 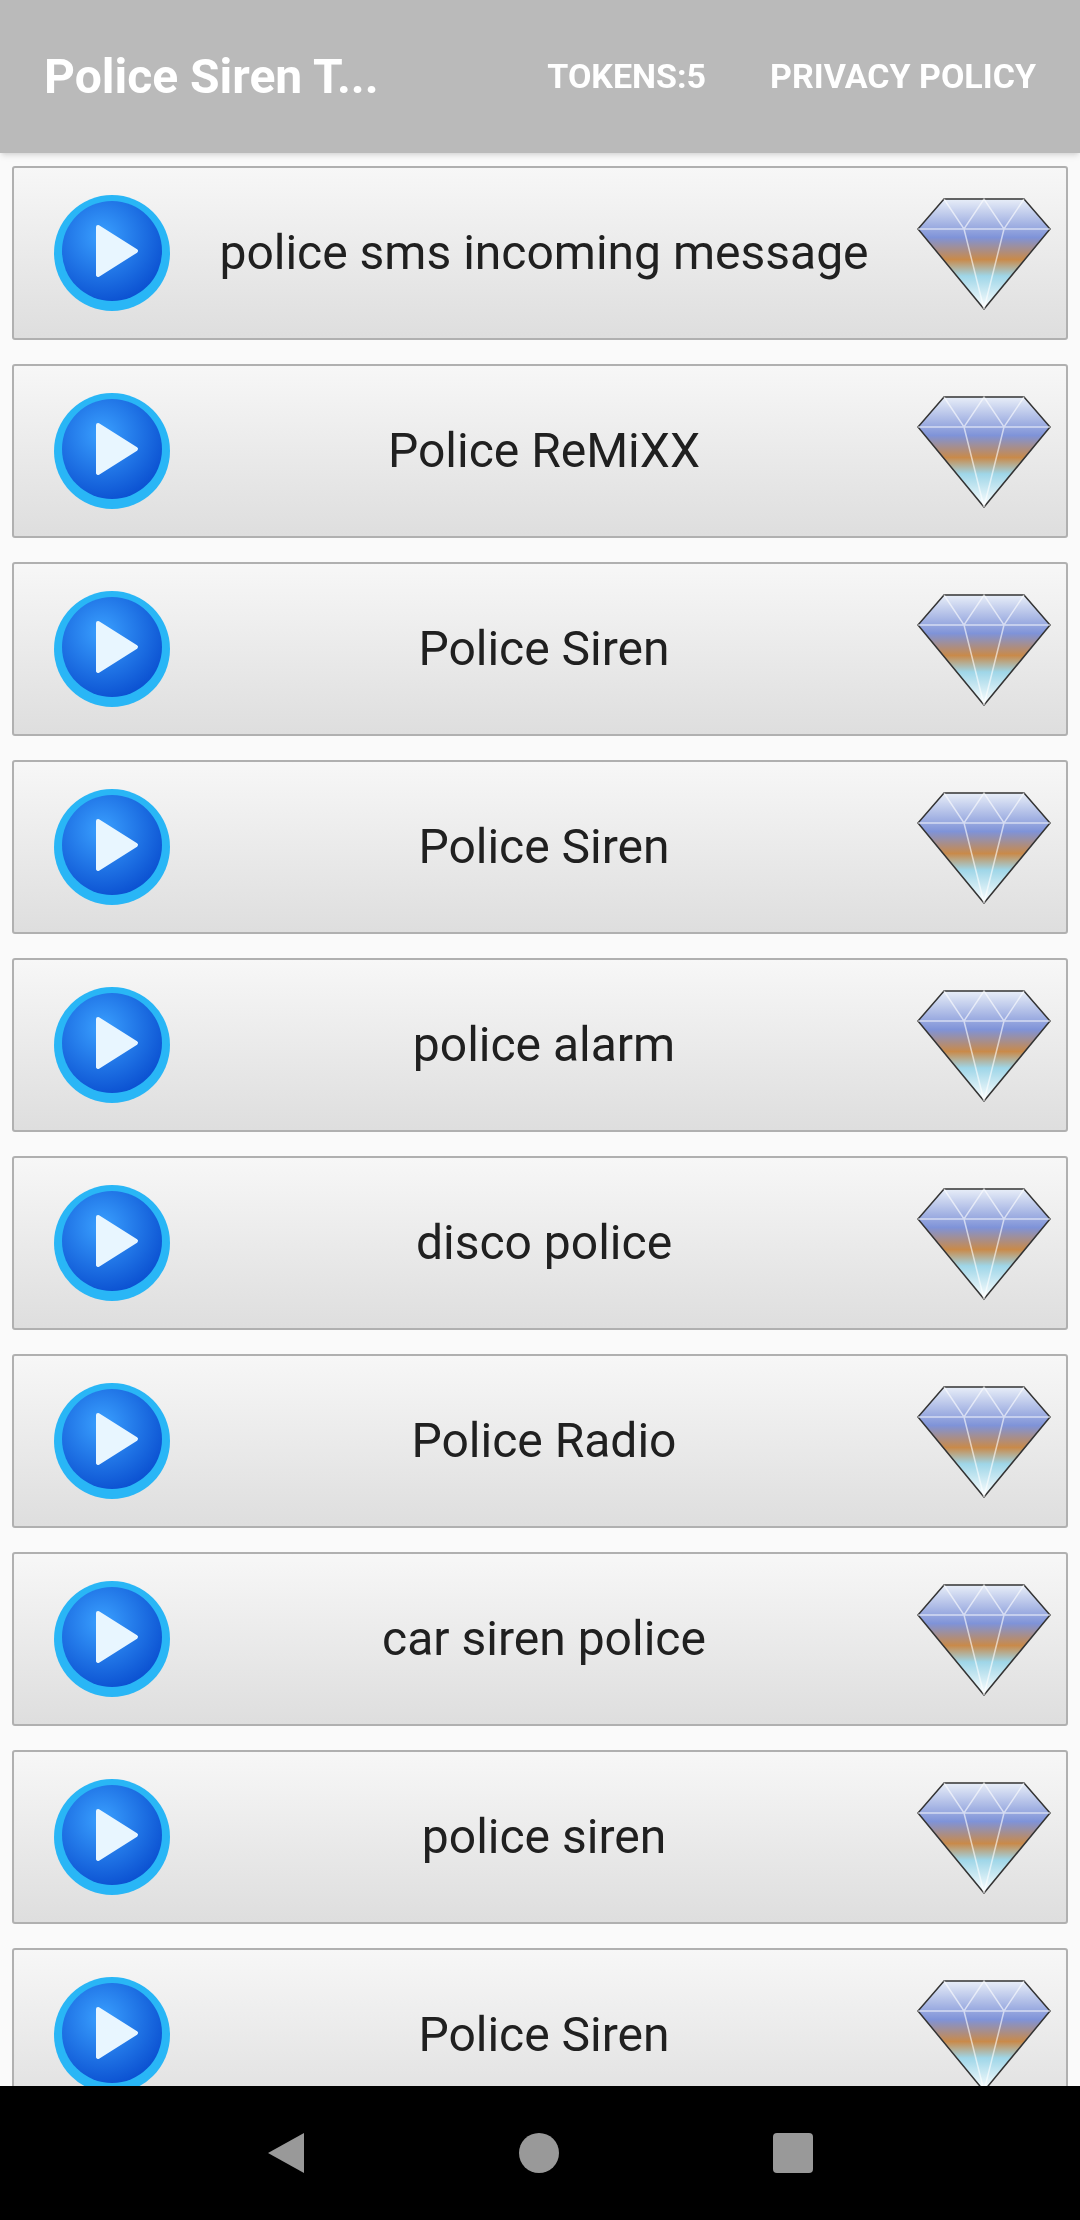 What do you see at coordinates (544, 451) in the screenshot?
I see `sound-name: Police ReMiXX` at bounding box center [544, 451].